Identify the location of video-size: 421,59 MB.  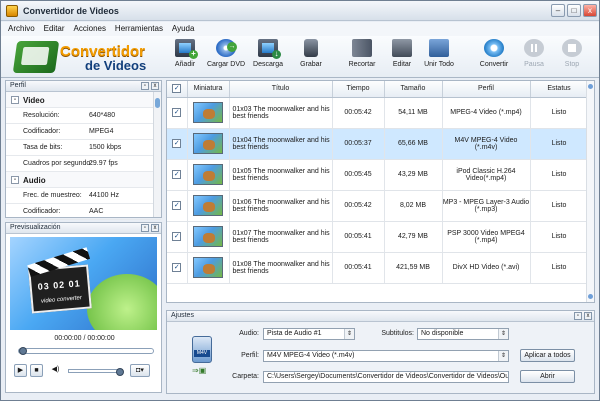
(413, 268).